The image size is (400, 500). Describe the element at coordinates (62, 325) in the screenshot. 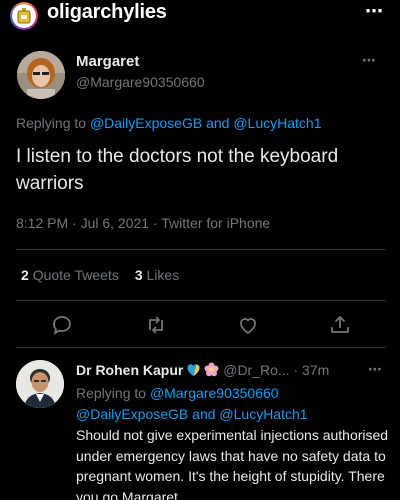

I see `reply-icon` at that location.